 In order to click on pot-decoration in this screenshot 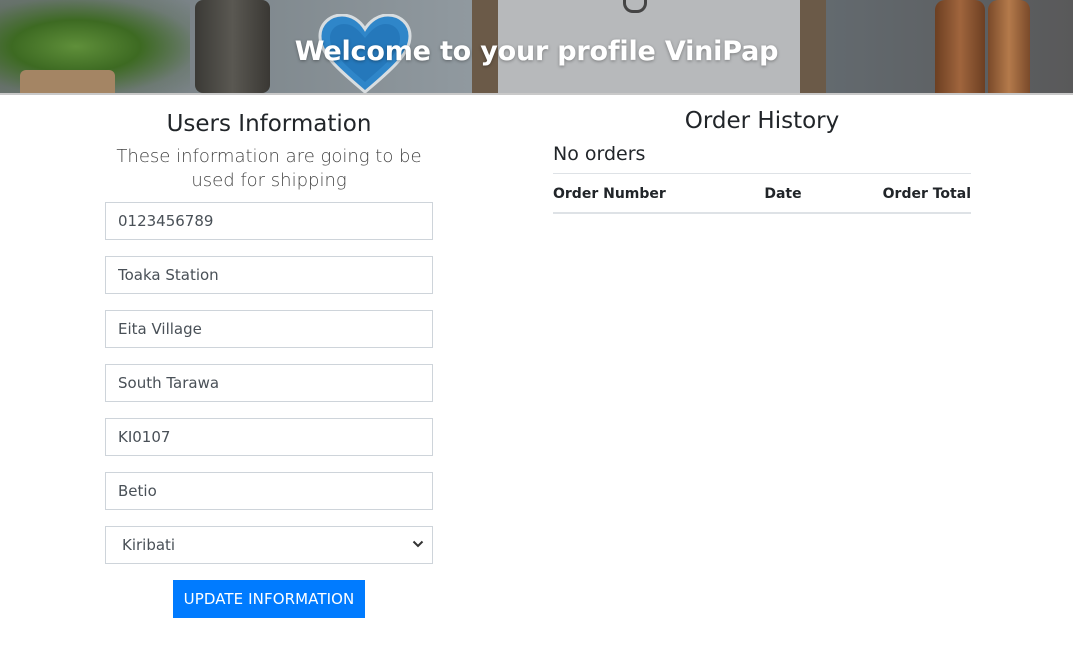, I will do `click(67, 81)`.